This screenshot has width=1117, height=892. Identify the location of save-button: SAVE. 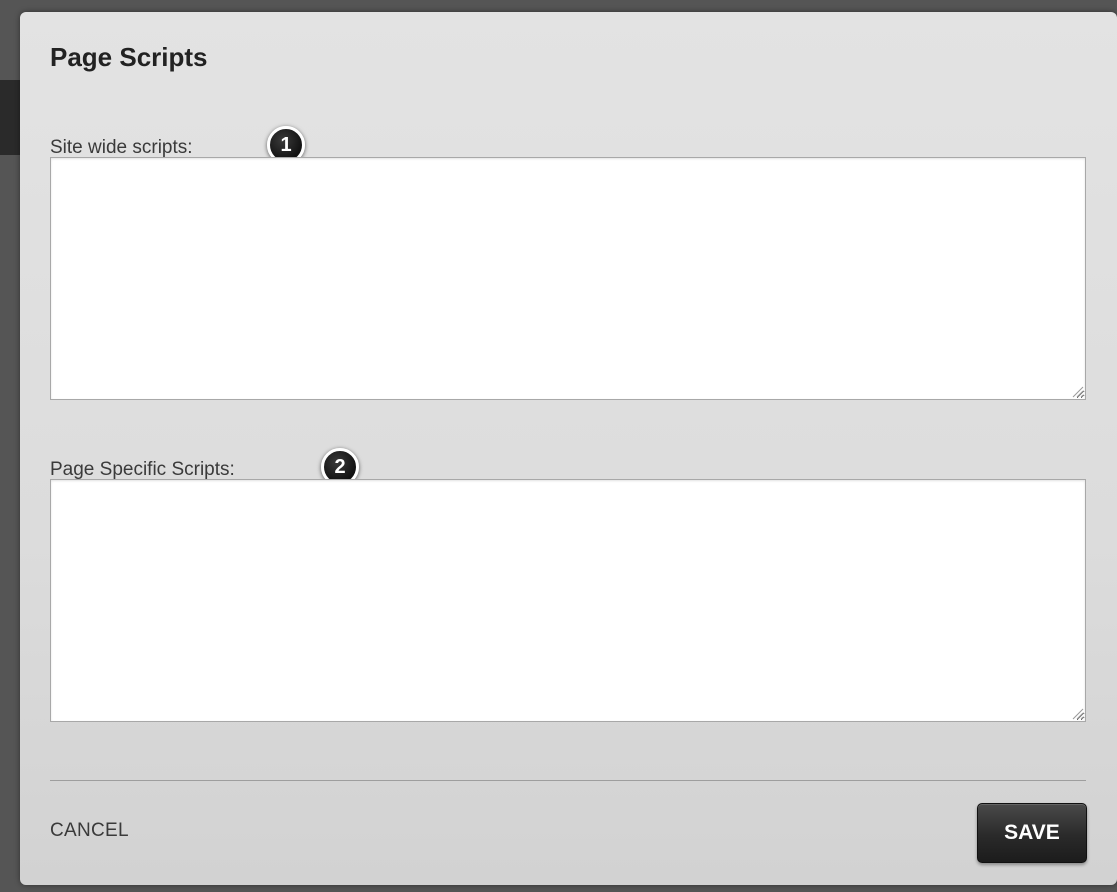
(1032, 833).